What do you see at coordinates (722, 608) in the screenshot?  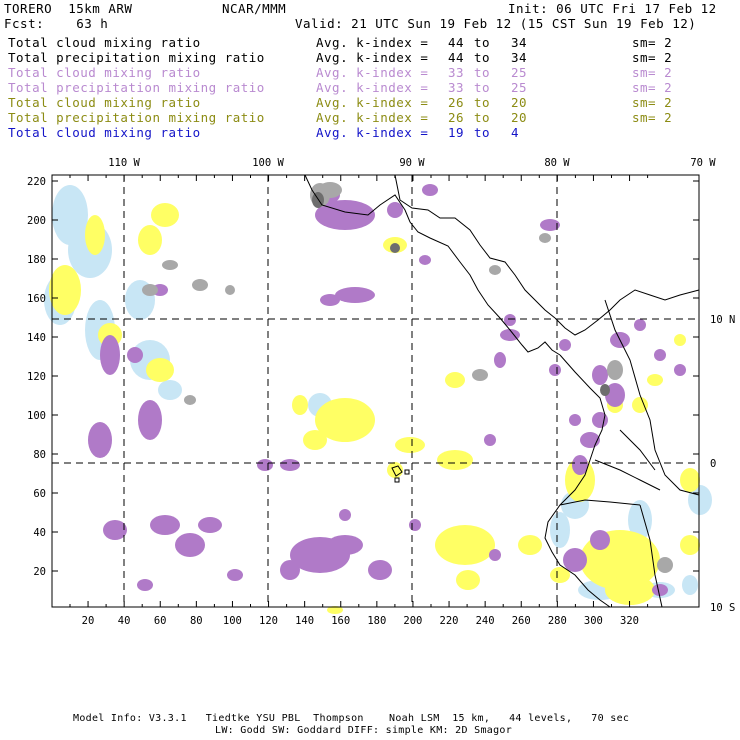 I see `latitude-label: 10 S` at bounding box center [722, 608].